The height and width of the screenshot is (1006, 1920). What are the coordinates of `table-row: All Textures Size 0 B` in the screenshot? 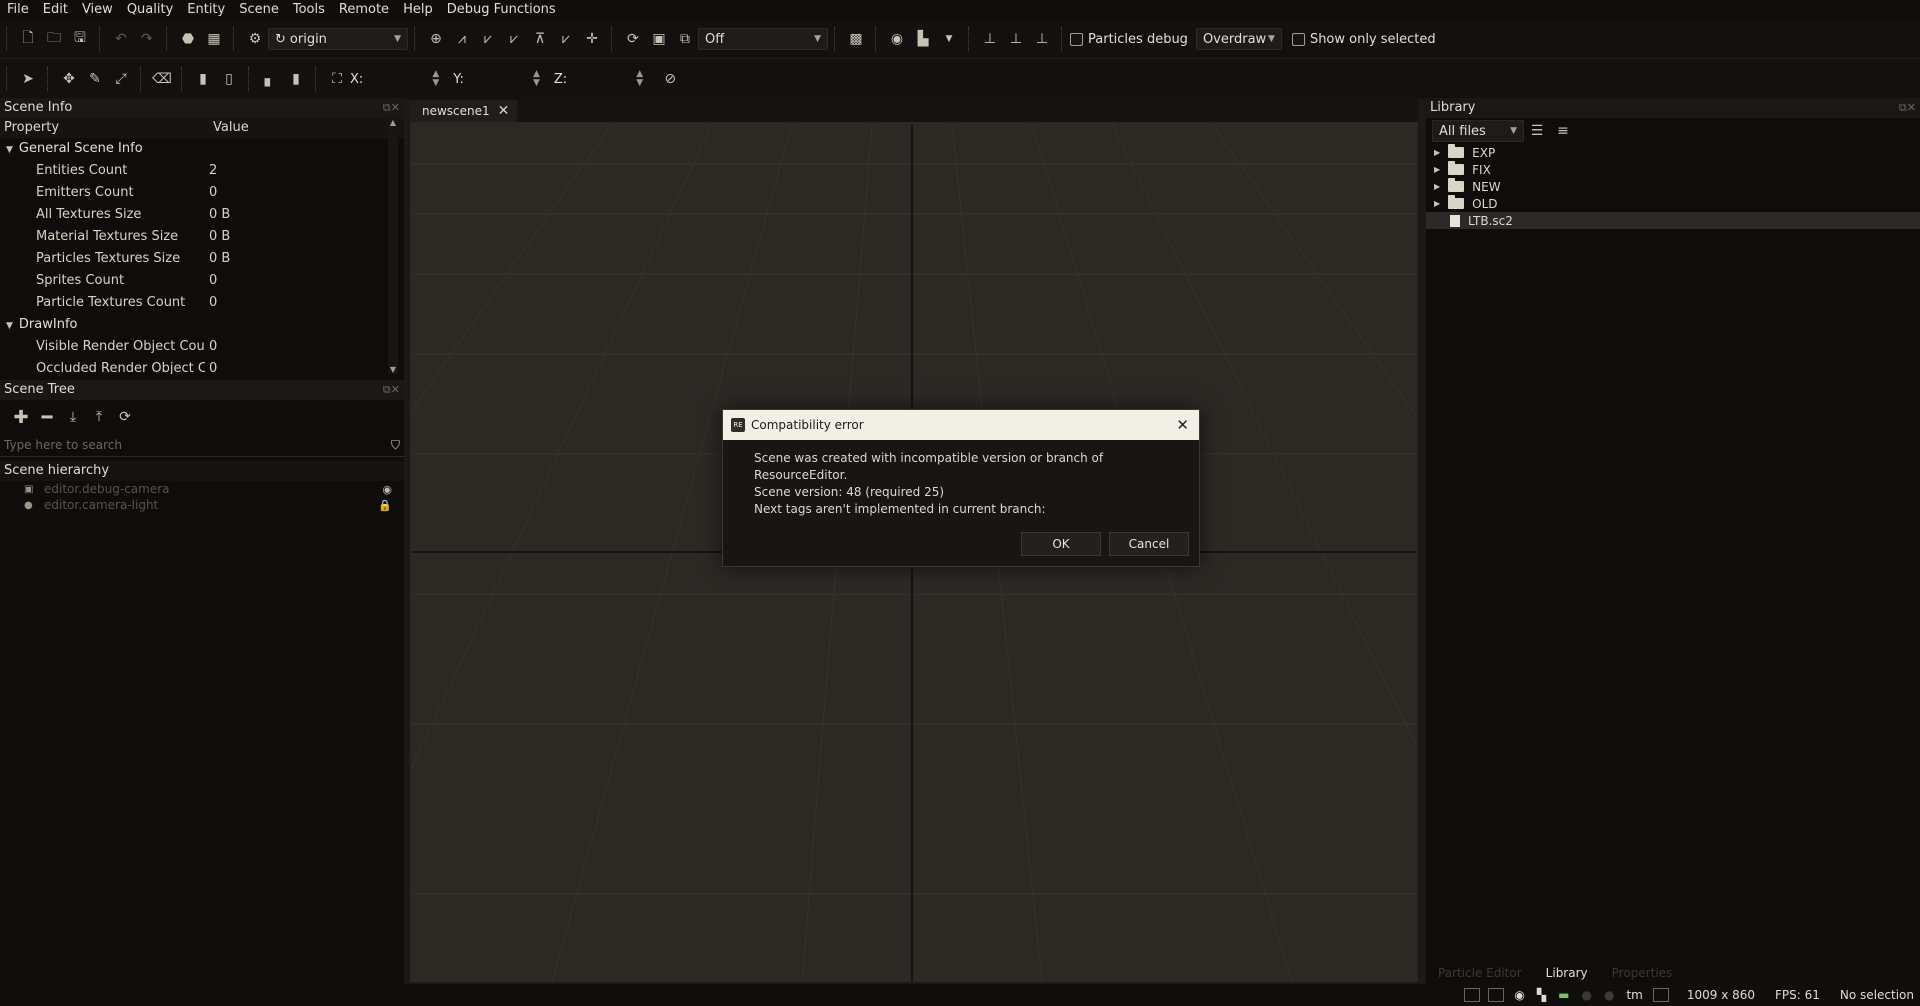 It's located at (202, 215).